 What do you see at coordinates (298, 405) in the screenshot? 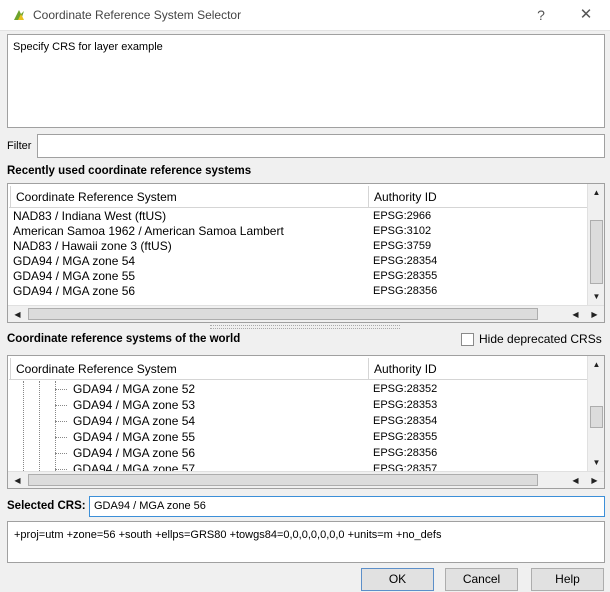
I see `tree-item: GDA94 / MGA zone 53 EPSG:28353` at bounding box center [298, 405].